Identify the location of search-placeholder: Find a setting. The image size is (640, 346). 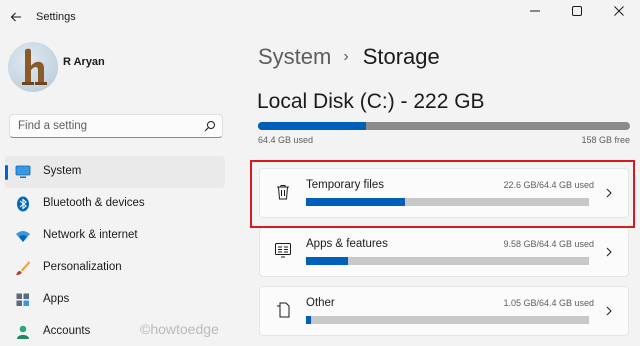
(53, 126).